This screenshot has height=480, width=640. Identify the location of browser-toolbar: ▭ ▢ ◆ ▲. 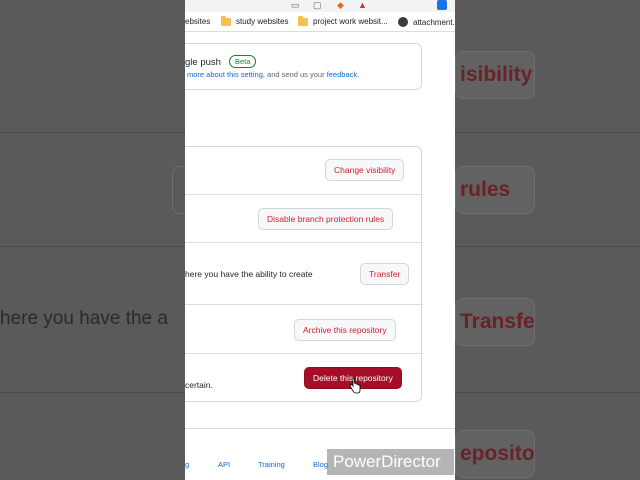
(320, 6).